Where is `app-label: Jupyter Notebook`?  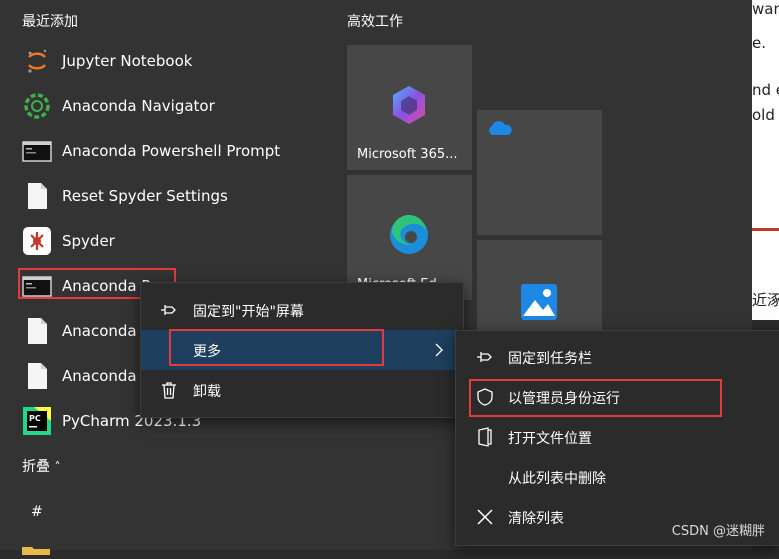 app-label: Jupyter Notebook is located at coordinates (127, 61).